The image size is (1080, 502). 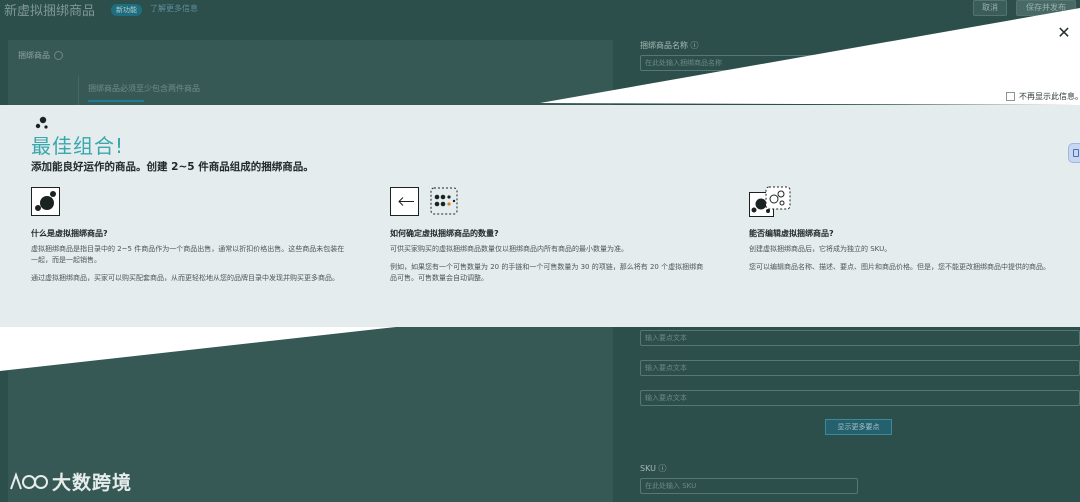 I want to click on page-header: 新虚拟捆绑商品 新功能 了解更多信息 取消 保存并发布, so click(x=540, y=11).